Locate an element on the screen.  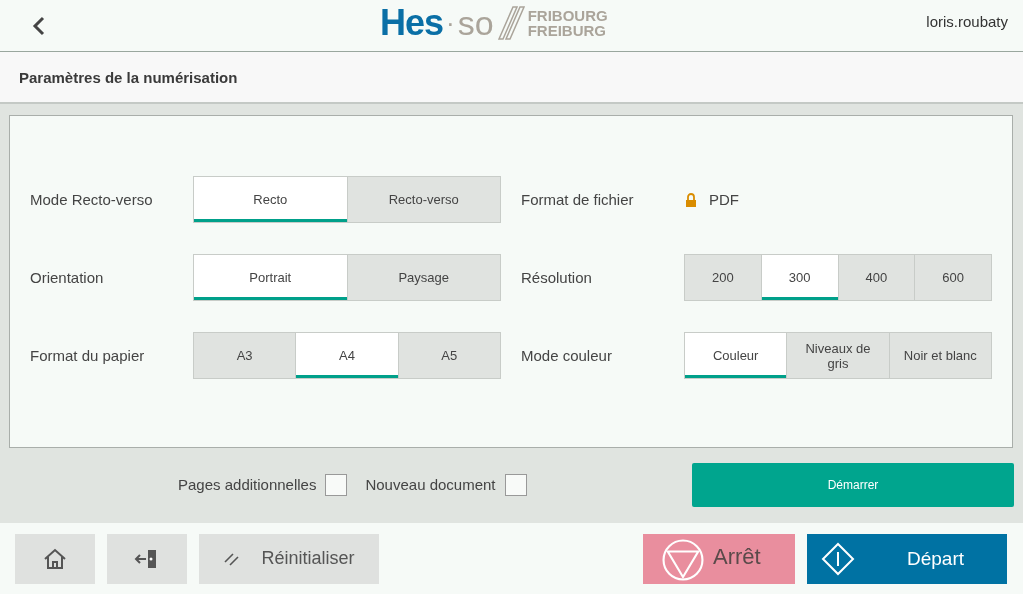
setting-label: Format du papier is located at coordinates (88, 355).